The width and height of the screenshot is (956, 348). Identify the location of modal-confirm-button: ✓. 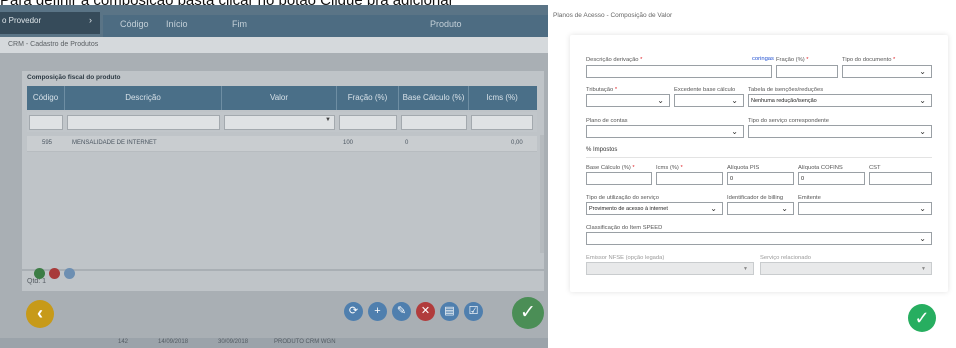
(922, 318).